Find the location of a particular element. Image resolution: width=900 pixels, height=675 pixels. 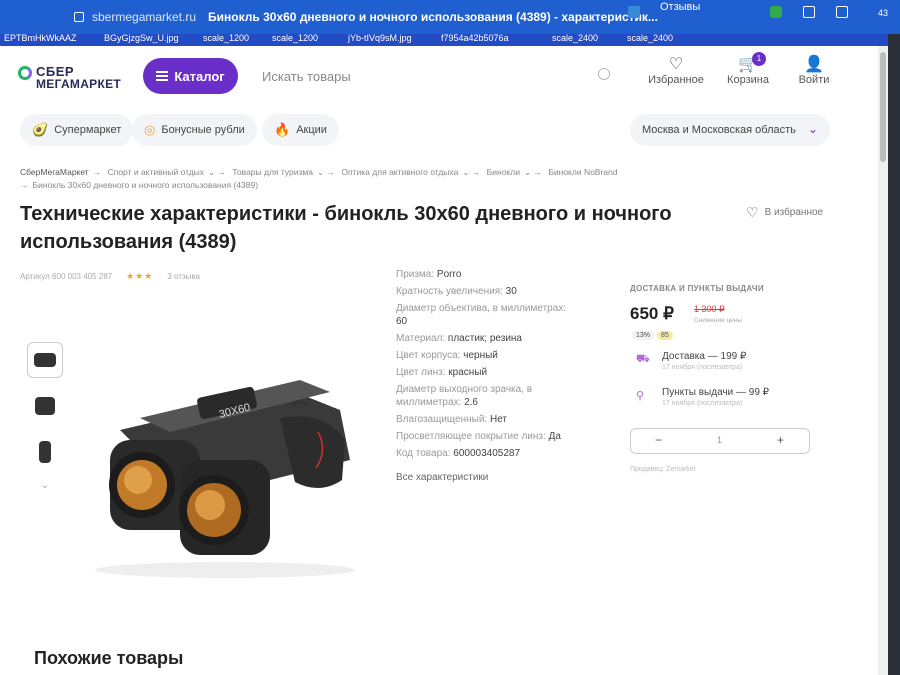

rating-stars: ★★★ is located at coordinates (139, 276).